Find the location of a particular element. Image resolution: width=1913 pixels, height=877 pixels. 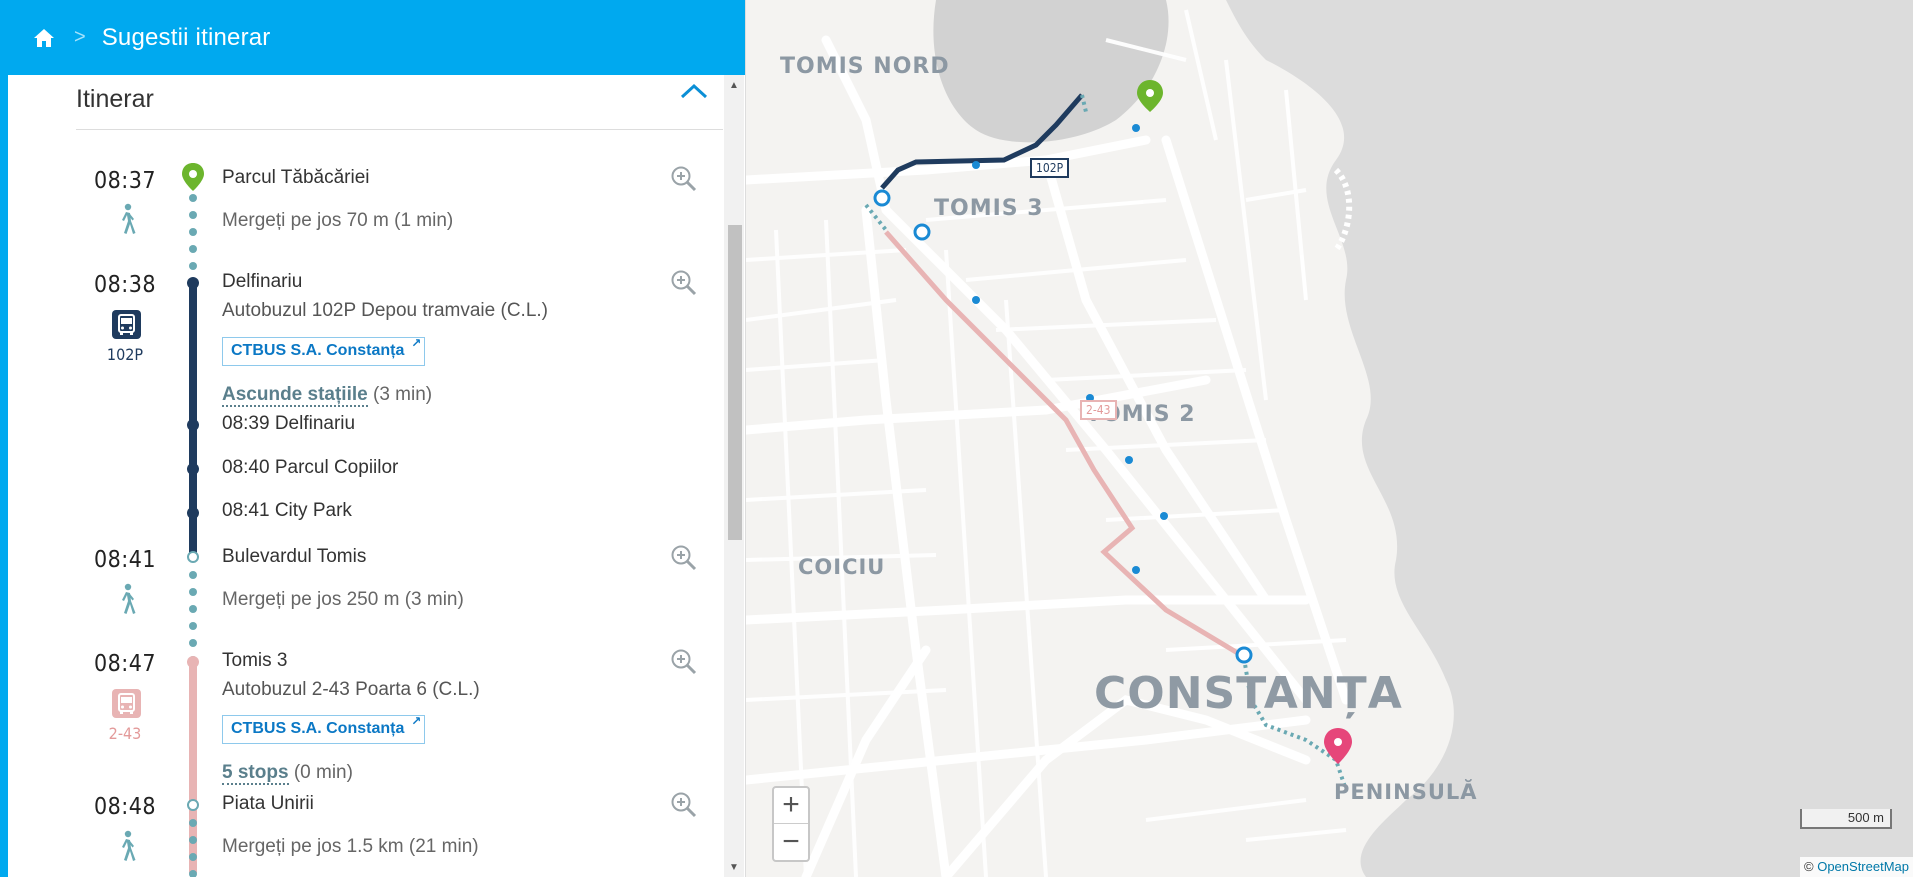

stops-toggle: Ascunde stațiile (3 min) is located at coordinates (327, 395).